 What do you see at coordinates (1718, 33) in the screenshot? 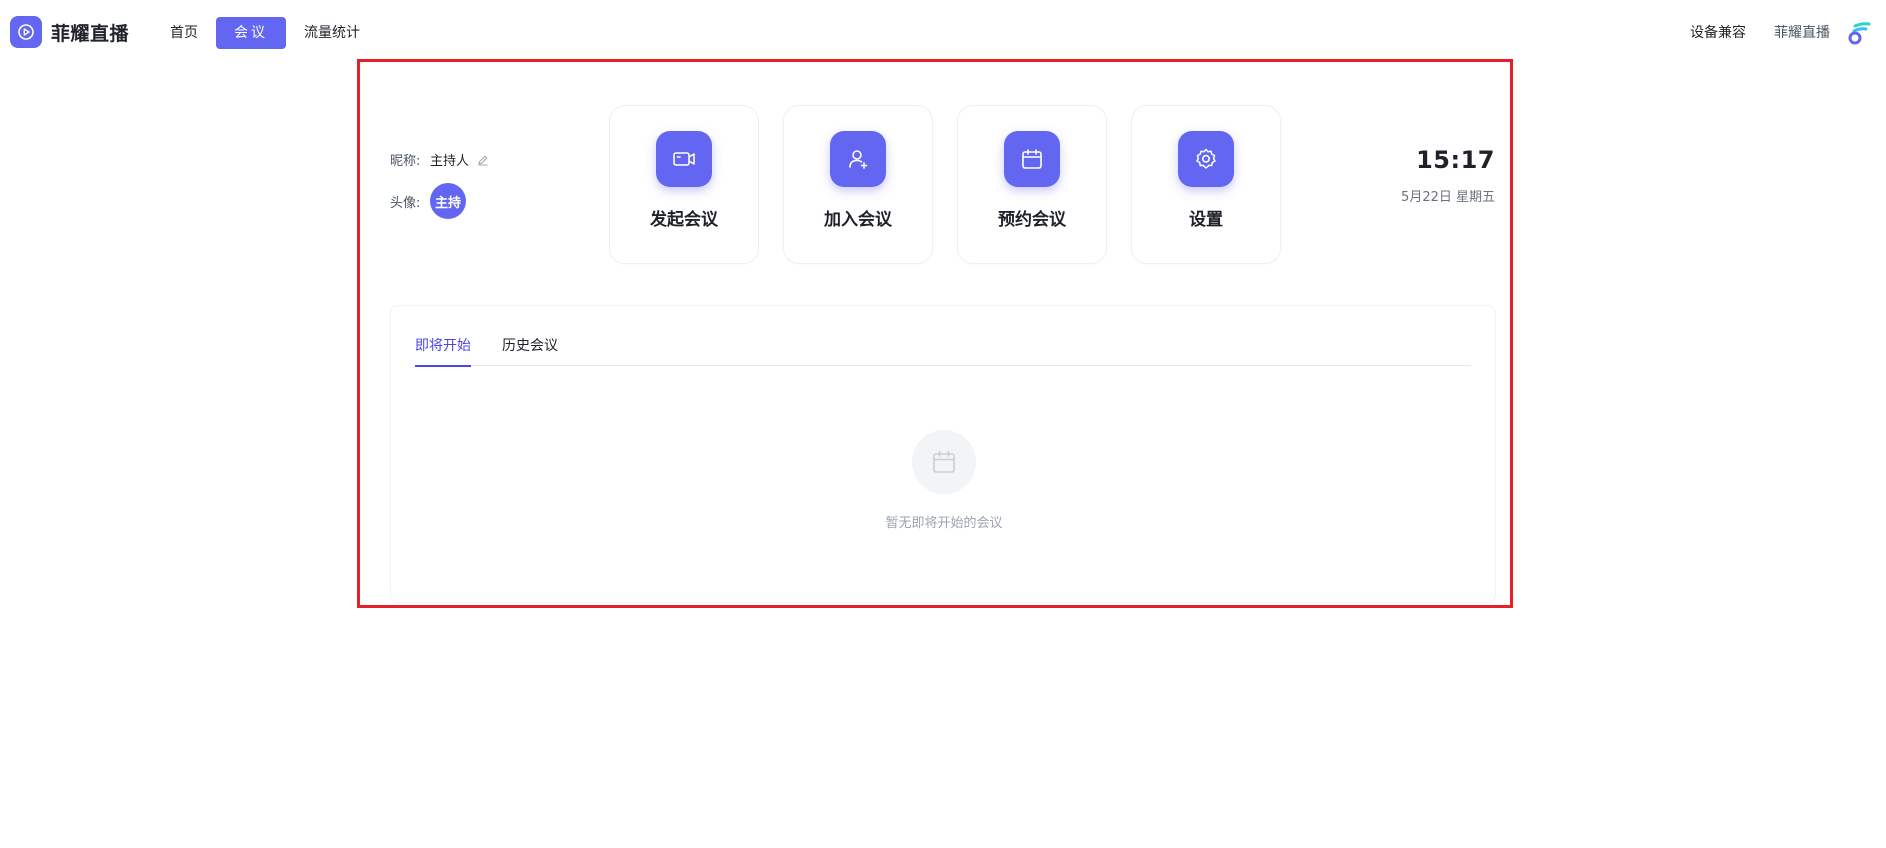
I see `device-compat-link: 设备兼容` at bounding box center [1718, 33].